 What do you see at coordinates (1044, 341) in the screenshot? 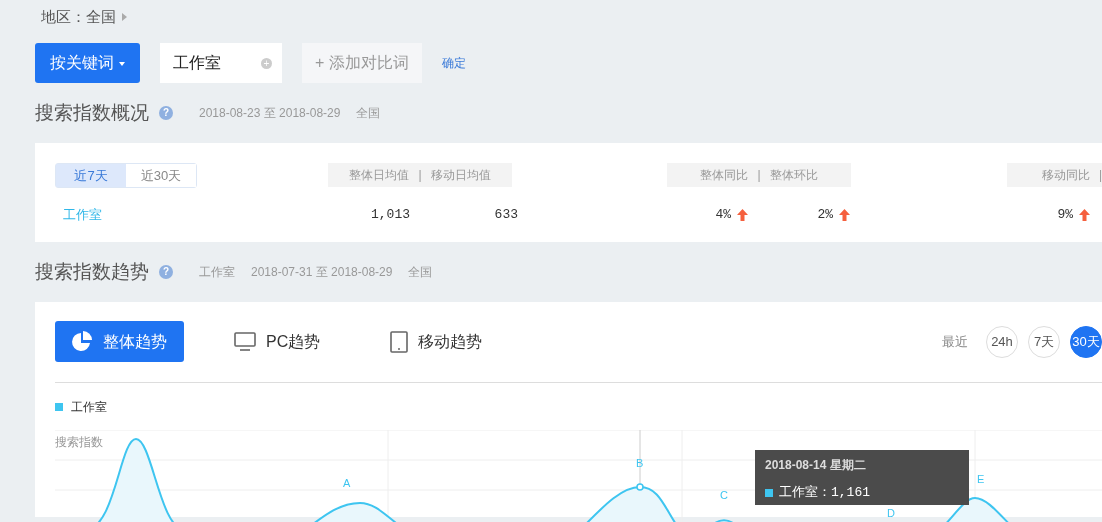
I see `range-button: 7天` at bounding box center [1044, 341].